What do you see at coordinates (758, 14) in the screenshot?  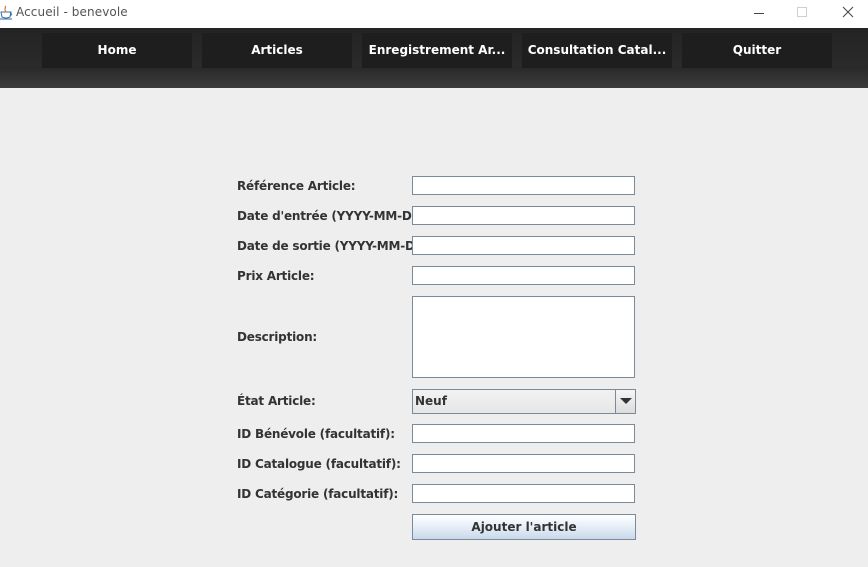 I see `minimize-icon` at bounding box center [758, 14].